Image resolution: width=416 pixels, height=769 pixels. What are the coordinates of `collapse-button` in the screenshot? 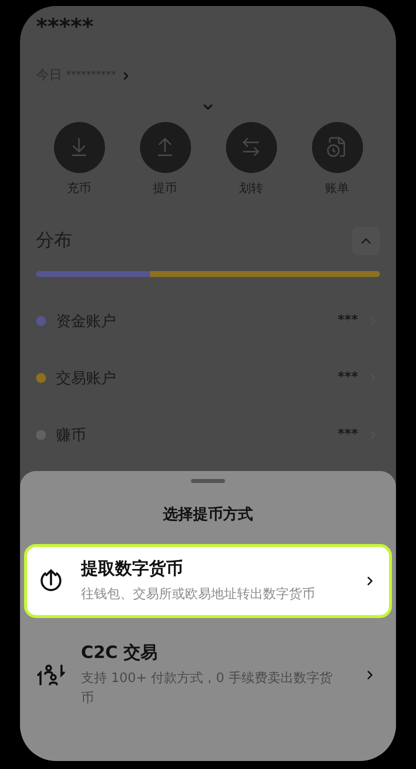 It's located at (366, 240).